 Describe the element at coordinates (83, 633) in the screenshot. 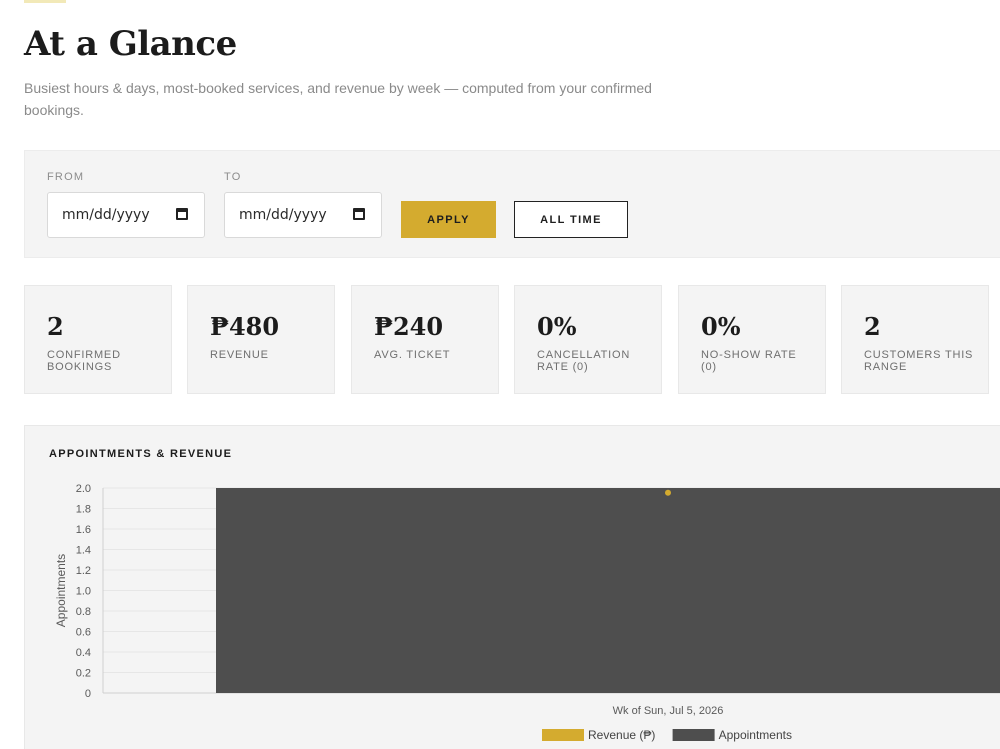

I see `y-tick-label: 0.6` at that location.